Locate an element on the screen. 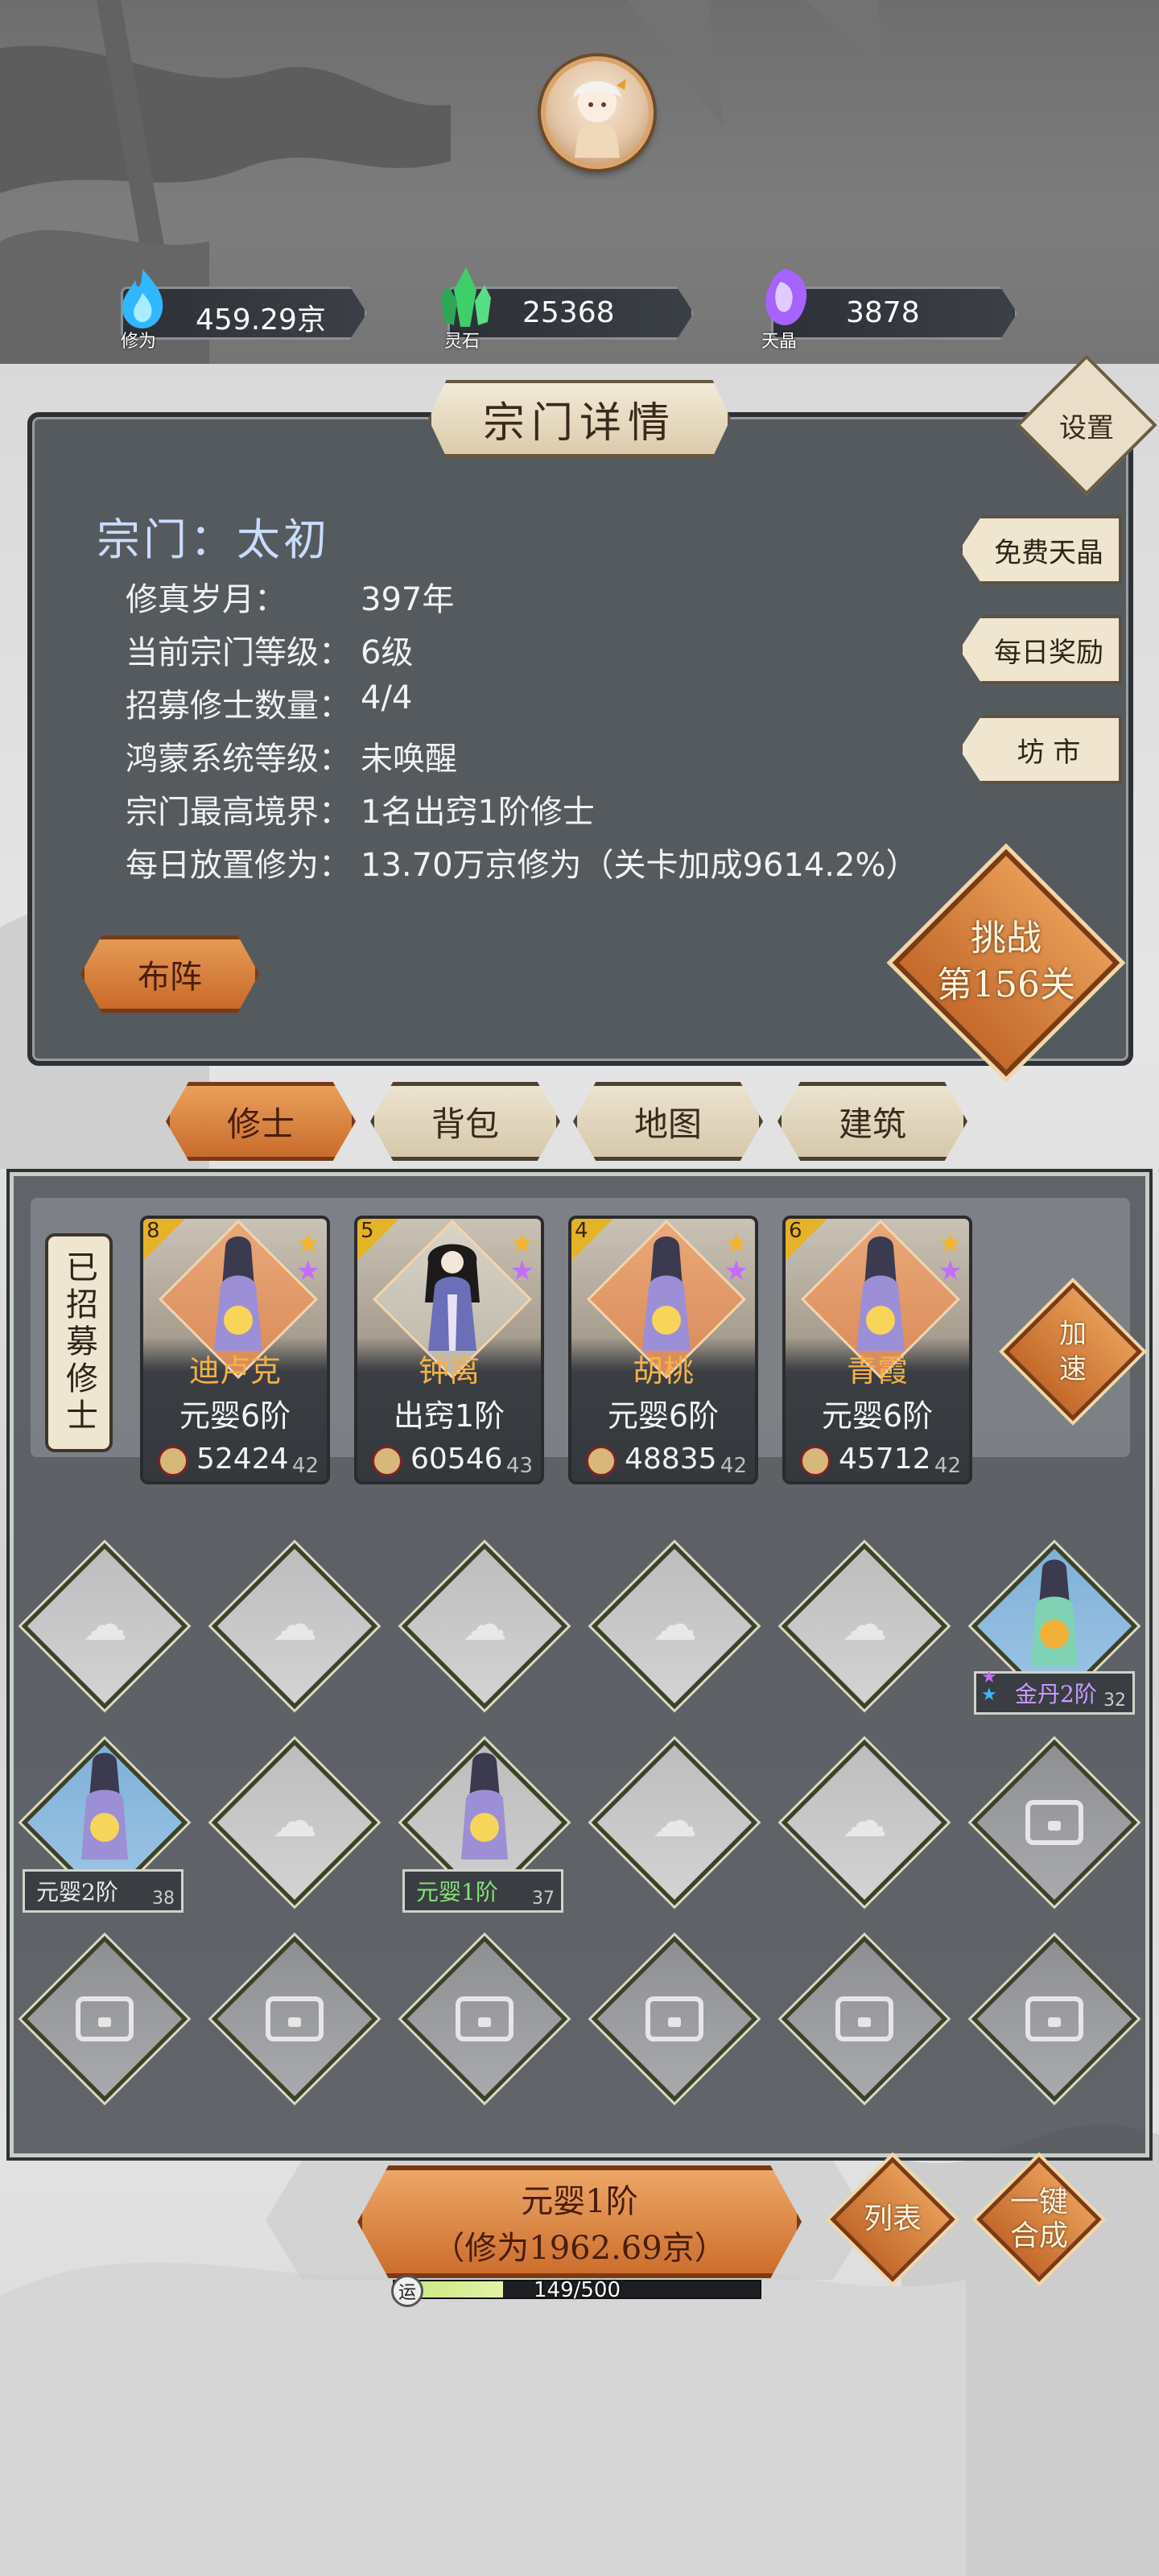 This screenshot has width=1159, height=2576. tab-backpack: 背包 is located at coordinates (465, 1121).